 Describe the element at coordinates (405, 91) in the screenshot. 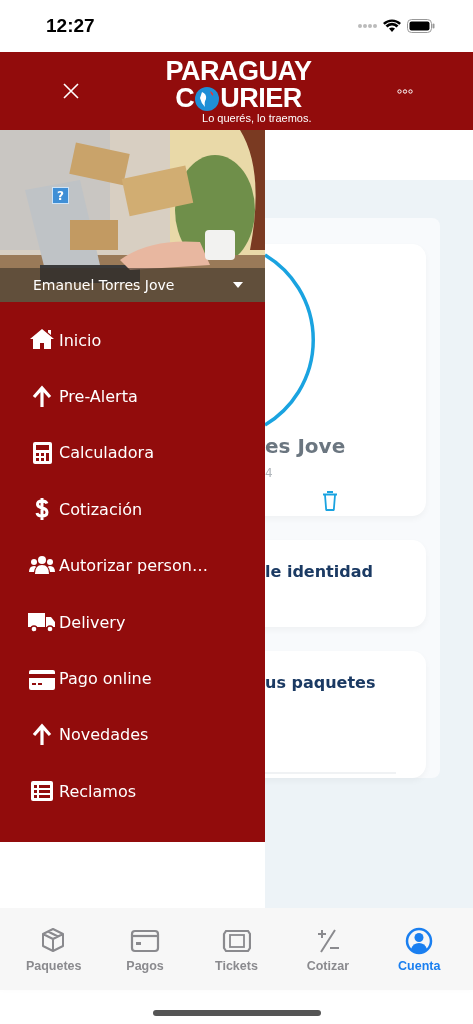

I see `more-icon` at that location.